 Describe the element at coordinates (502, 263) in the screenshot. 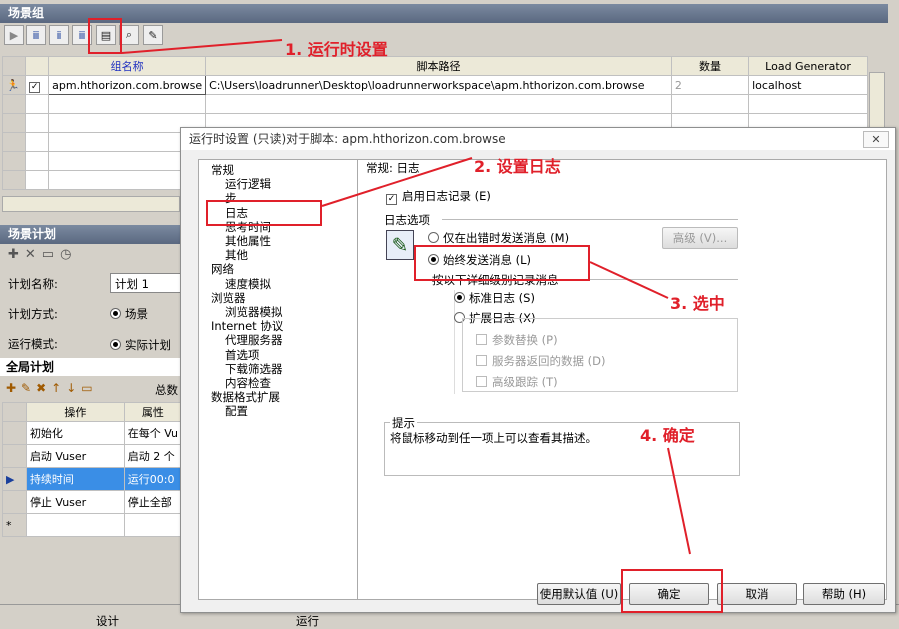

I see `highlight-always-send` at that location.